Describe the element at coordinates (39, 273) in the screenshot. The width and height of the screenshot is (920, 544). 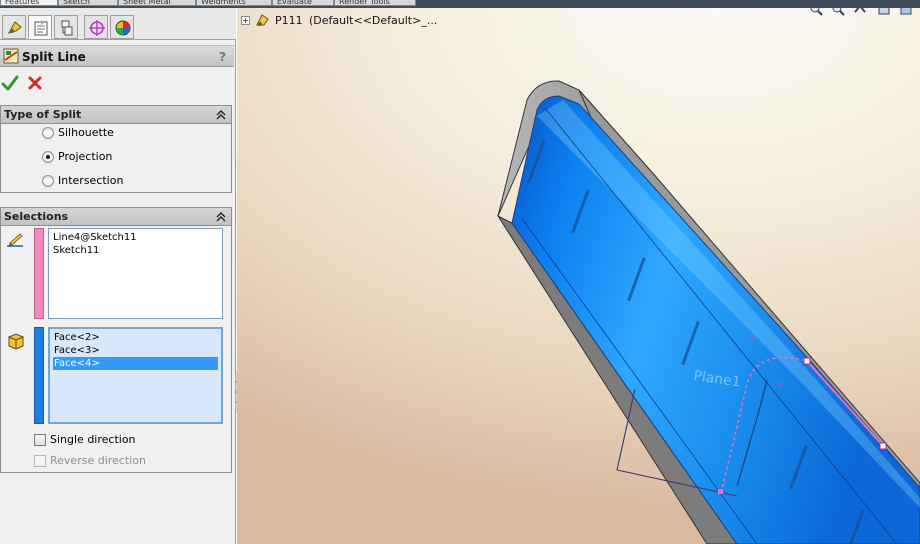
I see `sketch-color-swatch` at that location.